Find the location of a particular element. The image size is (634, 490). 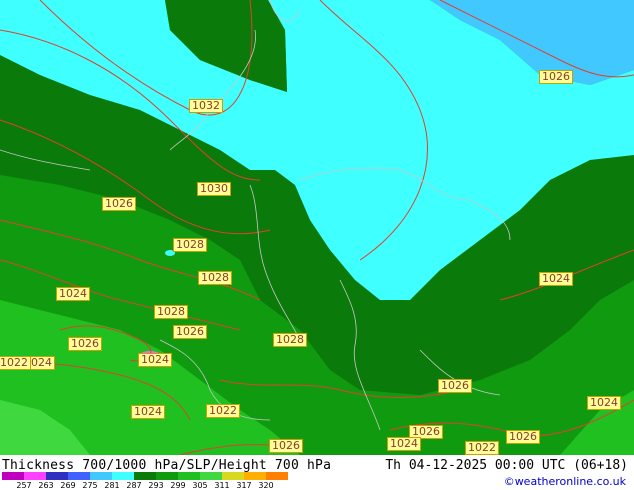

scale-tick-label: 317 is located at coordinates (244, 485).